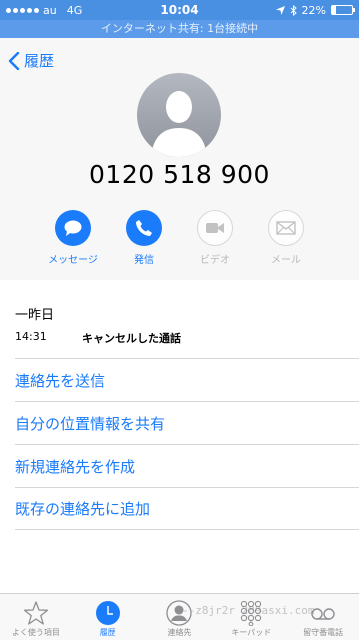 Image resolution: width=359 pixels, height=640 pixels. Describe the element at coordinates (74, 10) in the screenshot. I see `network-label: 4G` at that location.